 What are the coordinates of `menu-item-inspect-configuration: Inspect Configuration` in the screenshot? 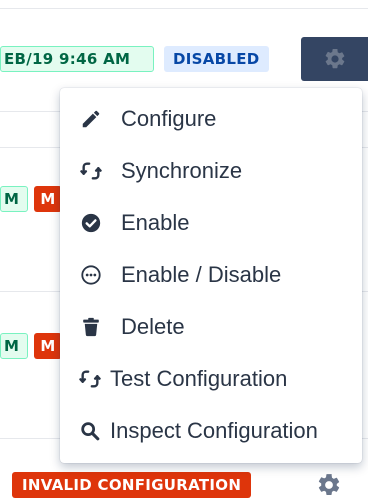 It's located at (211, 431).